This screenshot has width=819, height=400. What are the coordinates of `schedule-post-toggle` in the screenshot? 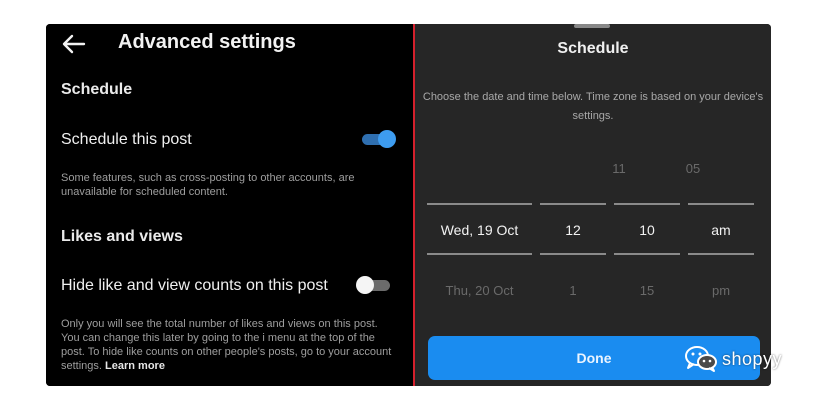 It's located at (378, 139).